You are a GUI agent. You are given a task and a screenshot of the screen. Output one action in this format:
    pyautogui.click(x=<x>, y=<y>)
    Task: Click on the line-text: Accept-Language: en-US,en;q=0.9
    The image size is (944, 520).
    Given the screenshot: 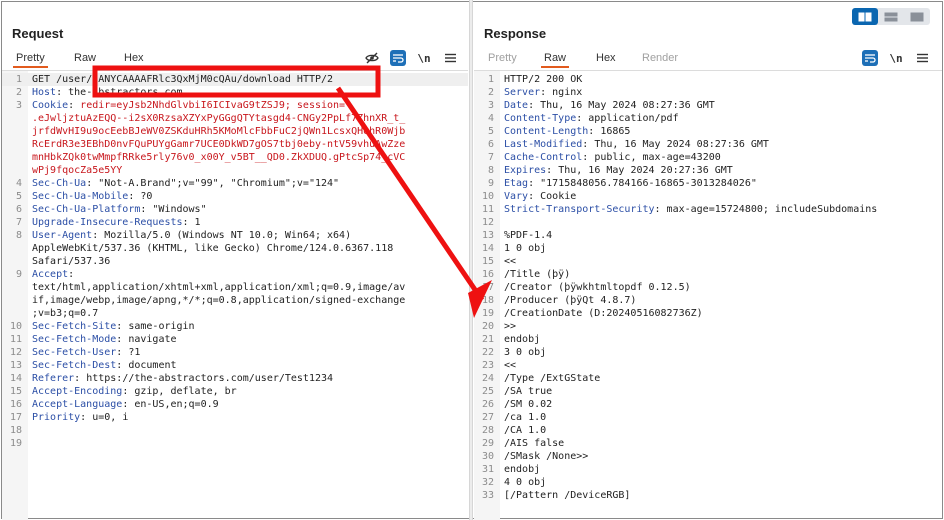 What is the action you would take?
    pyautogui.click(x=125, y=404)
    